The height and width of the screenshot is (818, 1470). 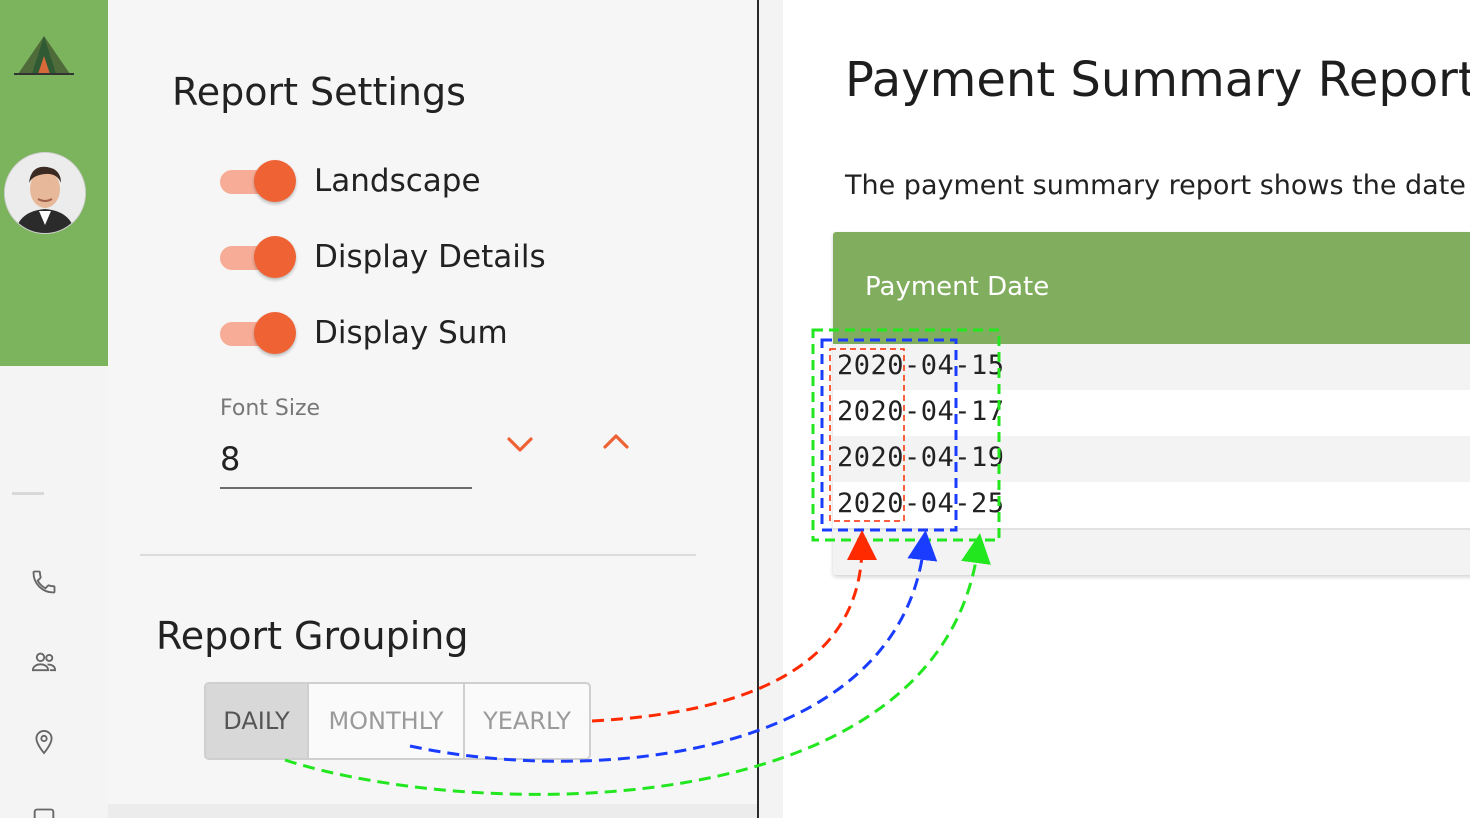 What do you see at coordinates (312, 636) in the screenshot?
I see `grouping-title: Report Grouping` at bounding box center [312, 636].